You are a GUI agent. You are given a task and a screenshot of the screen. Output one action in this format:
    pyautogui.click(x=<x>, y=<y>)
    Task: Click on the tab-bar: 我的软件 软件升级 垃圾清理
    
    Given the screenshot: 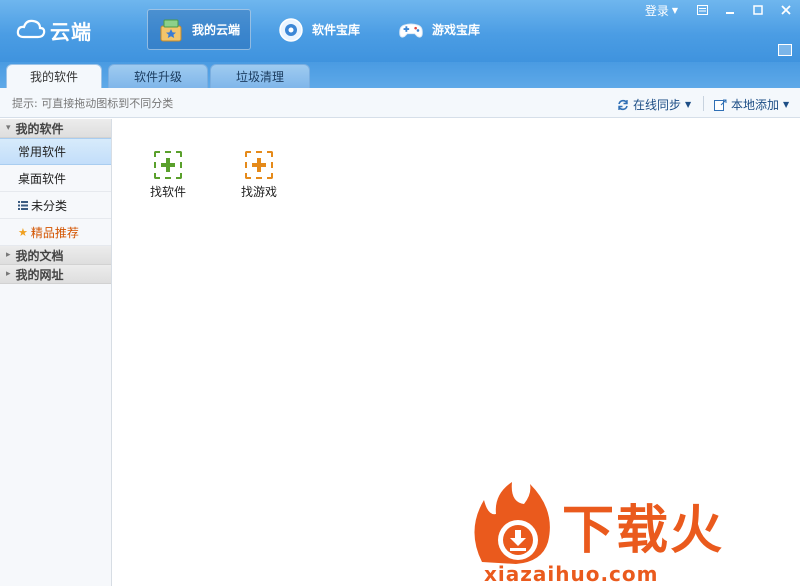 What is the action you would take?
    pyautogui.click(x=400, y=75)
    